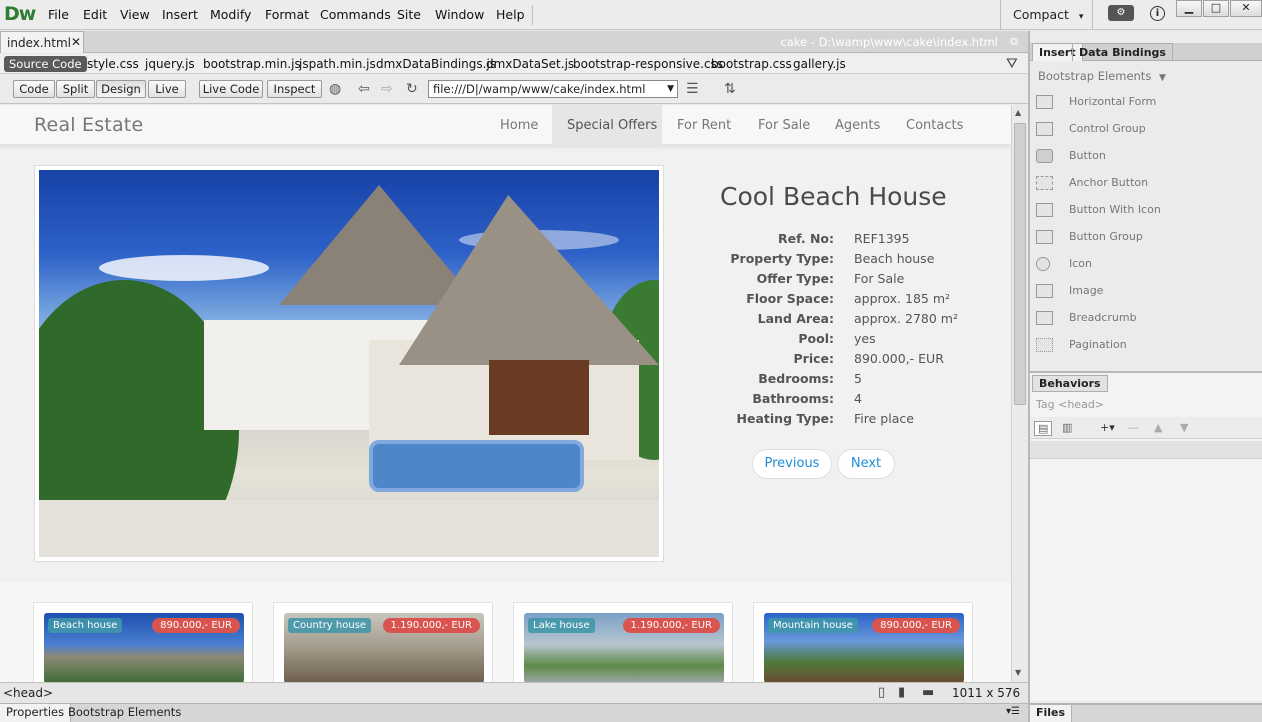  I want to click on menu-insert: Insert, so click(180, 14).